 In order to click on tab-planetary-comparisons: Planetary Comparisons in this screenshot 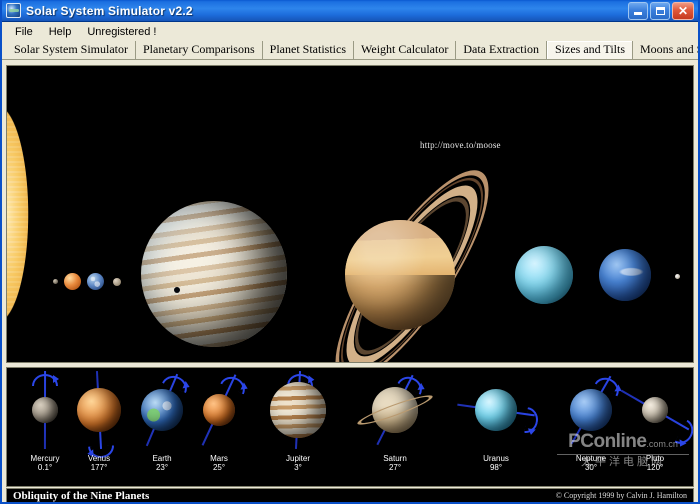, I will do `click(199, 50)`.